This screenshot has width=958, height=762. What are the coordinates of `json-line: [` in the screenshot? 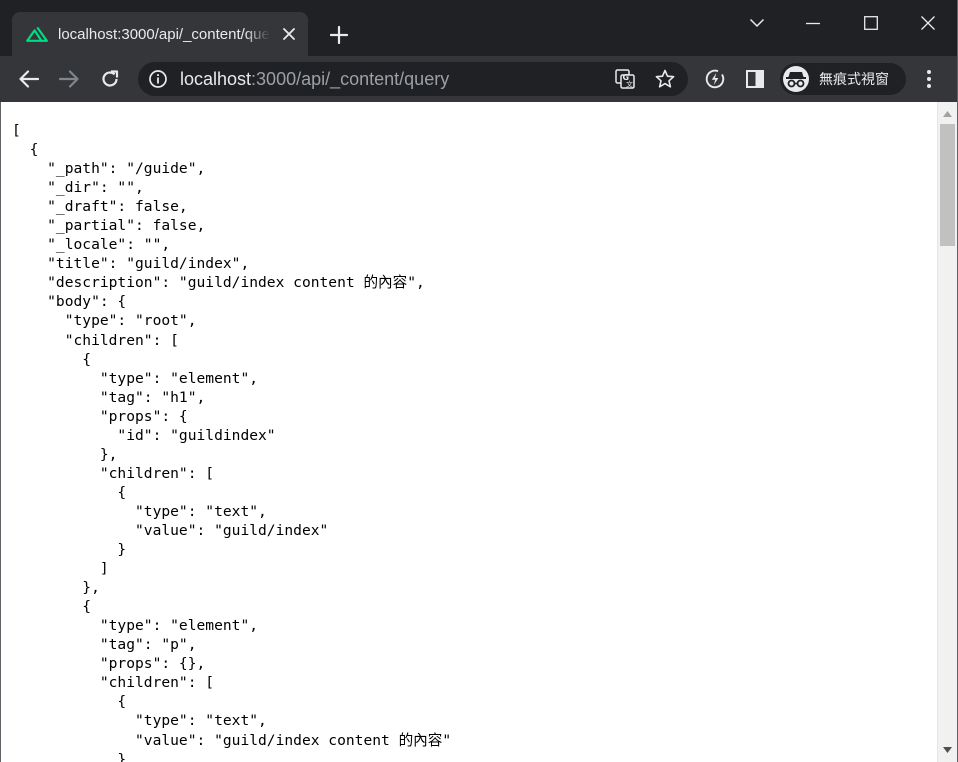 It's located at (16, 130).